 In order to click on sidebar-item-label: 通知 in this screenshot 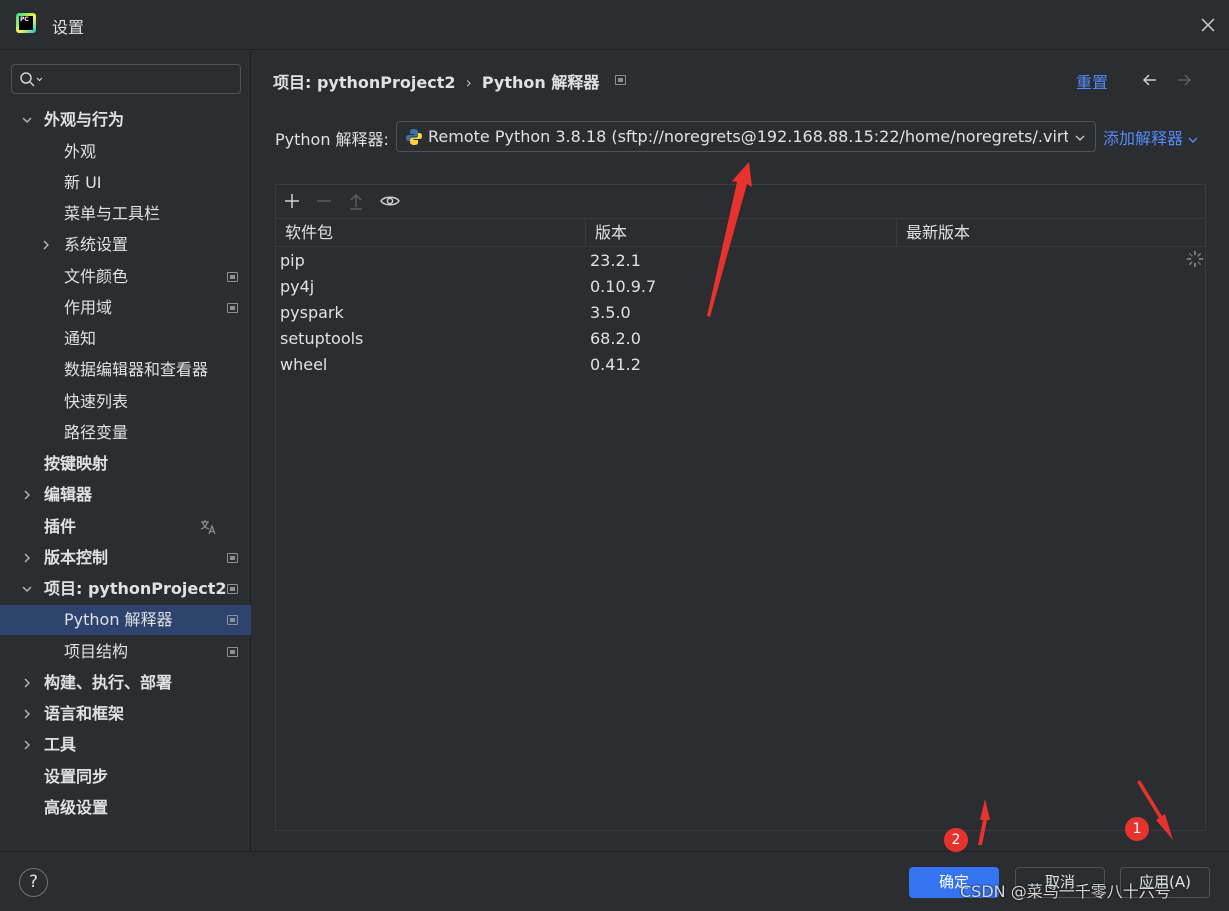, I will do `click(80, 338)`.